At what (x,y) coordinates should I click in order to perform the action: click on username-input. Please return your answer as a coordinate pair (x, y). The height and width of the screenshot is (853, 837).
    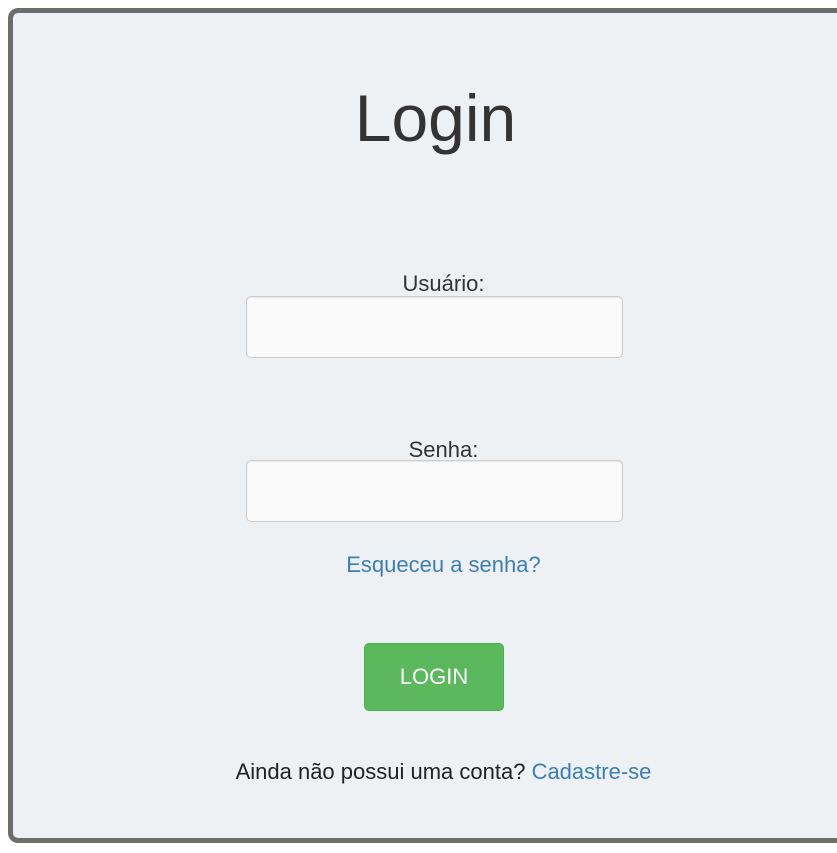
    Looking at the image, I should click on (434, 327).